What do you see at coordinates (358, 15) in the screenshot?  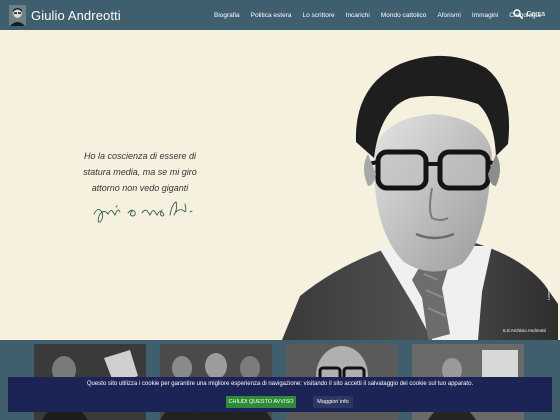 I see `nav-item-incarichi: Incarichi` at bounding box center [358, 15].